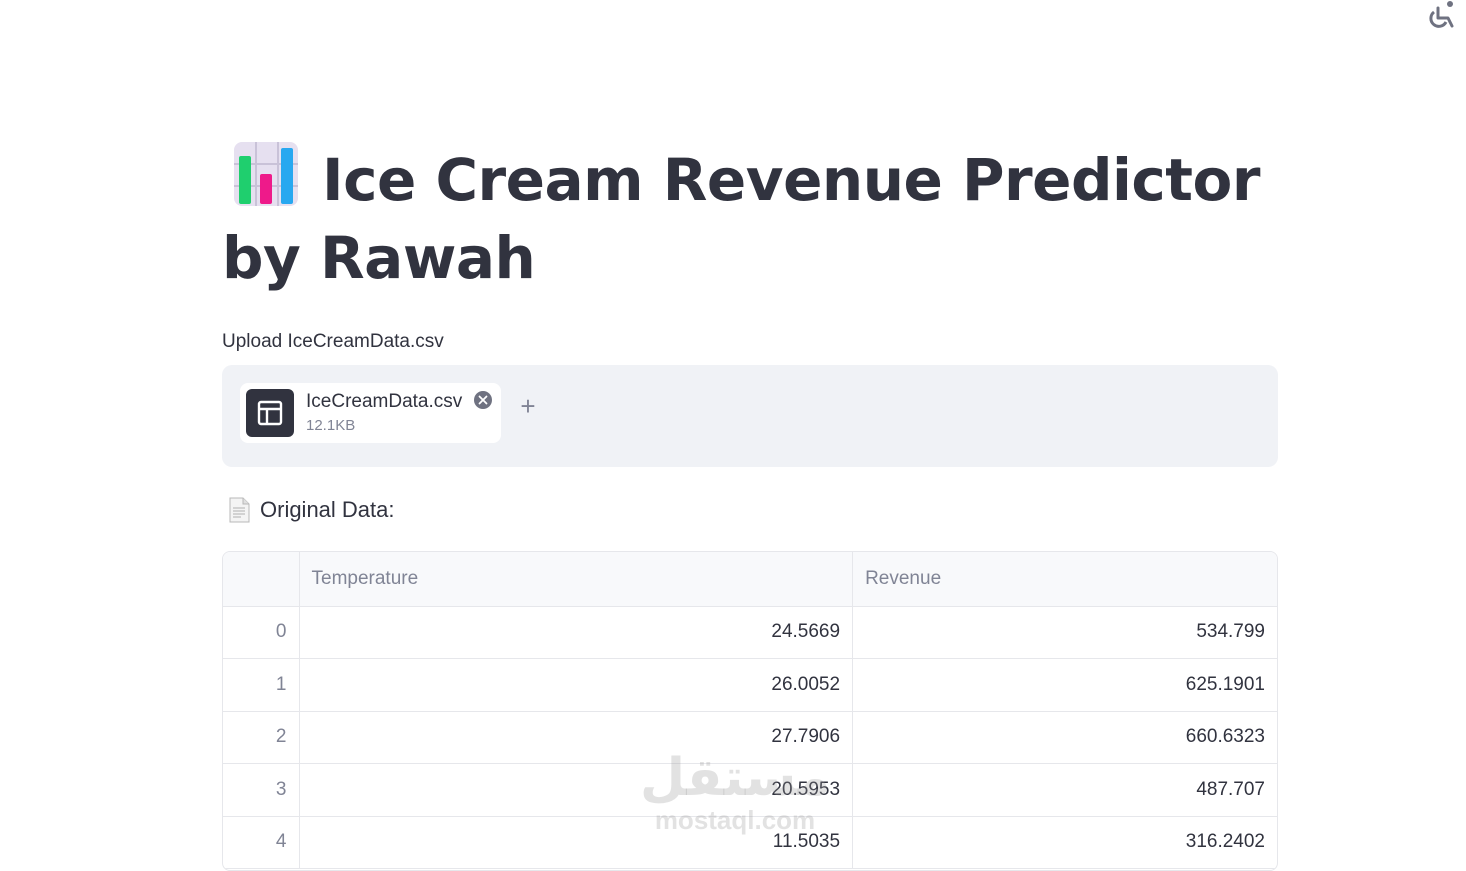  I want to click on table-row: 1 26.0052 625.1901, so click(750, 685).